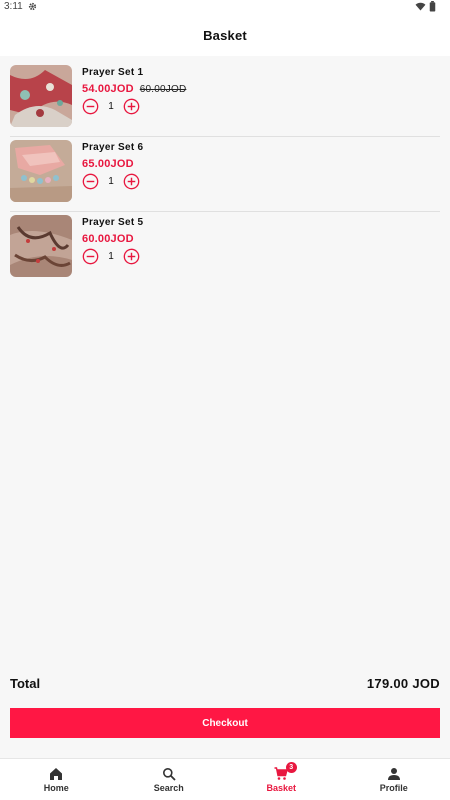  I want to click on basket-item: Prayer Set 6 65.00JOD 1, so click(225, 174).